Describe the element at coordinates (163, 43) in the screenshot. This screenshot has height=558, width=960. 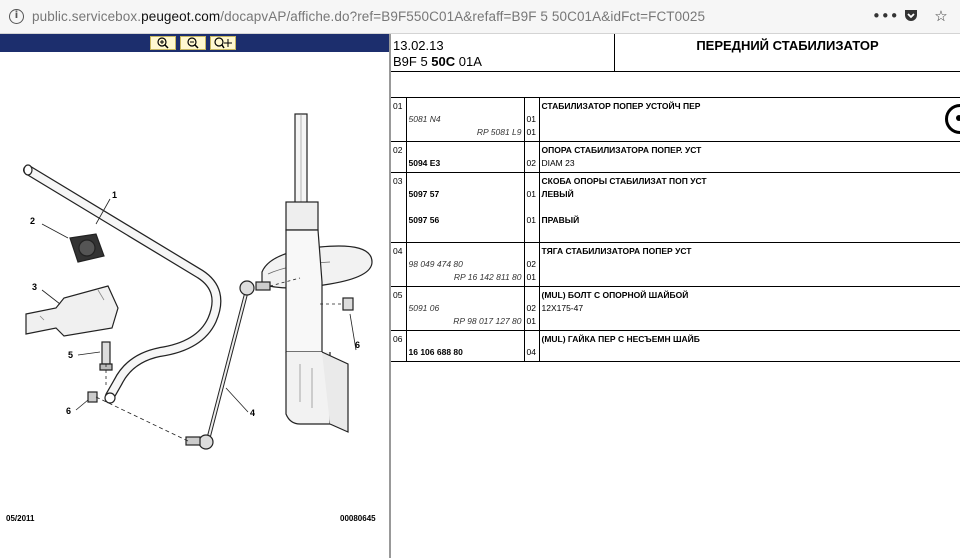
I see `zoom-in-icon` at that location.